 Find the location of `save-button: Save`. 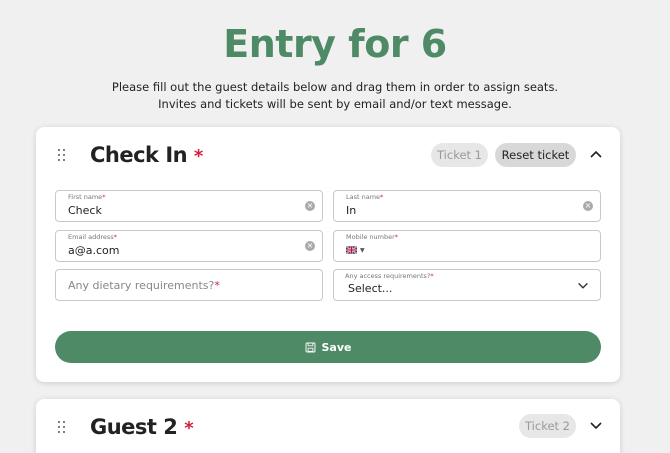

save-button: Save is located at coordinates (328, 347).